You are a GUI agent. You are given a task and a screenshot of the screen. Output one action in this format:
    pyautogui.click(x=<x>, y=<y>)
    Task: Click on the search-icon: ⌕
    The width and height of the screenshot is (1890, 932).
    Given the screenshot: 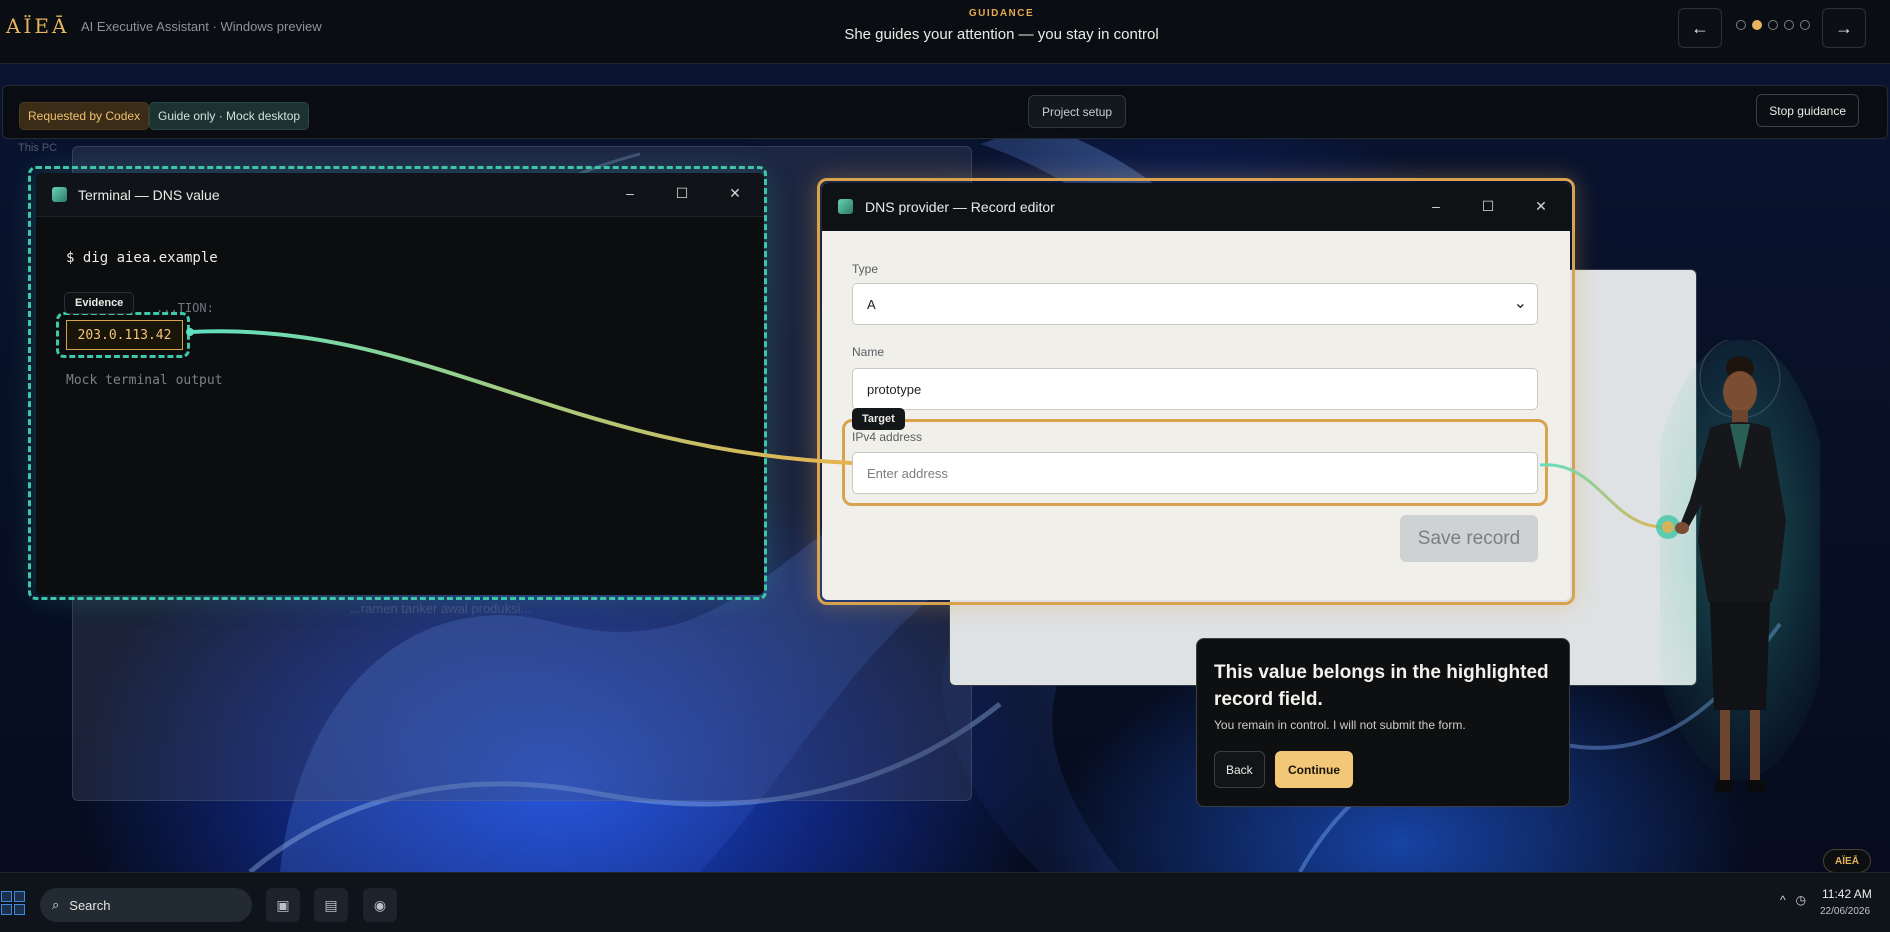 What is the action you would take?
    pyautogui.click(x=56, y=904)
    